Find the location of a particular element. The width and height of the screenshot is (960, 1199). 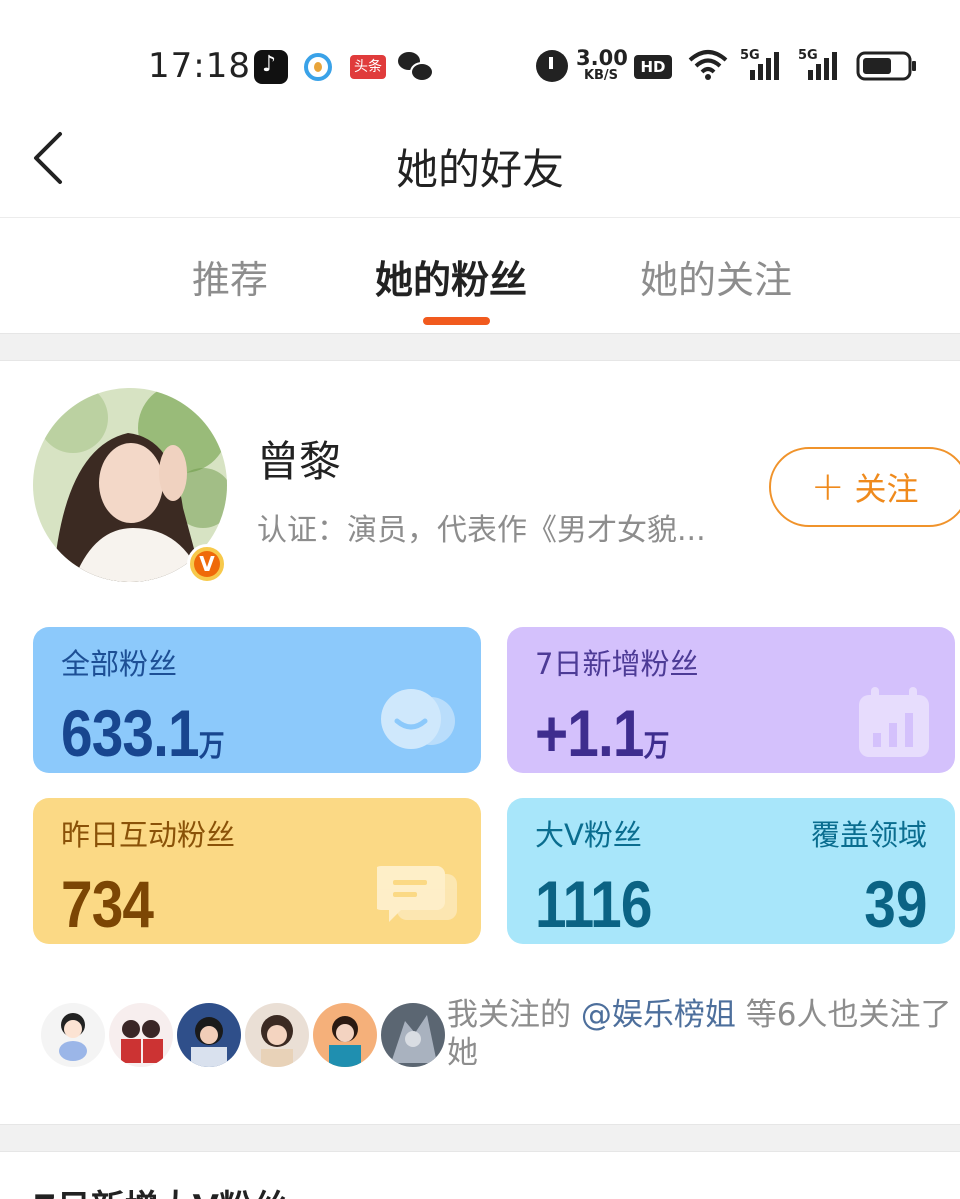

status-time: 17:18 is located at coordinates (199, 66).